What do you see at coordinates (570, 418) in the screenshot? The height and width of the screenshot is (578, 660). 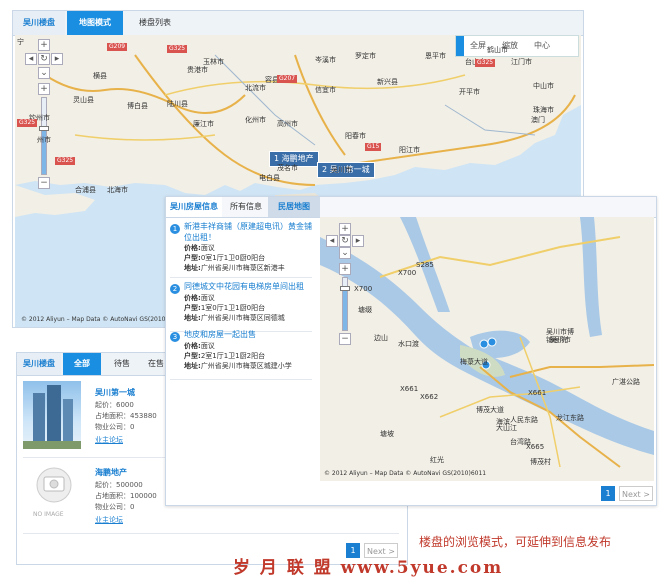 I see `local-map-label-18: 龙江东路` at bounding box center [570, 418].